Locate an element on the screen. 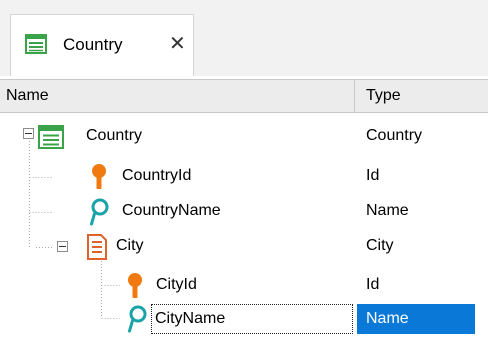  tree-row-label: CountryId is located at coordinates (157, 175).